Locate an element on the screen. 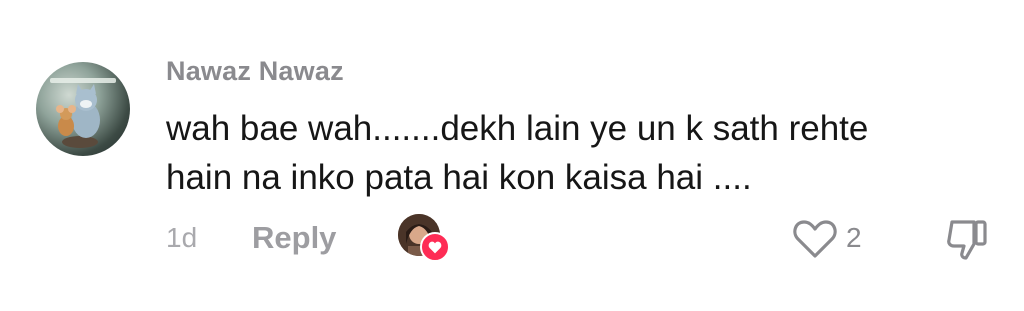 This screenshot has height=311, width=1024. thumbs-down-icon is located at coordinates (967, 239).